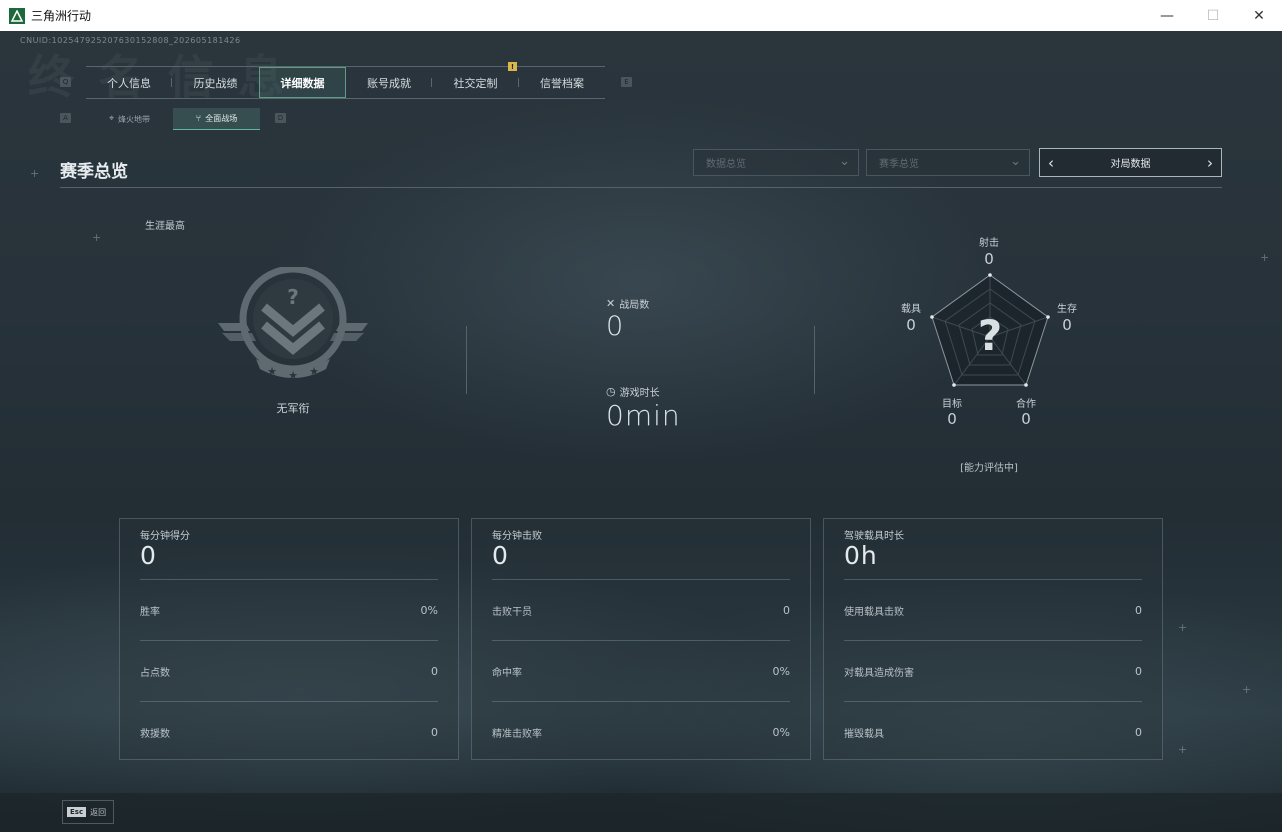 This screenshot has height=832, width=1282. Describe the element at coordinates (289, 731) in the screenshot. I see `card-row: 救援数 0` at that location.